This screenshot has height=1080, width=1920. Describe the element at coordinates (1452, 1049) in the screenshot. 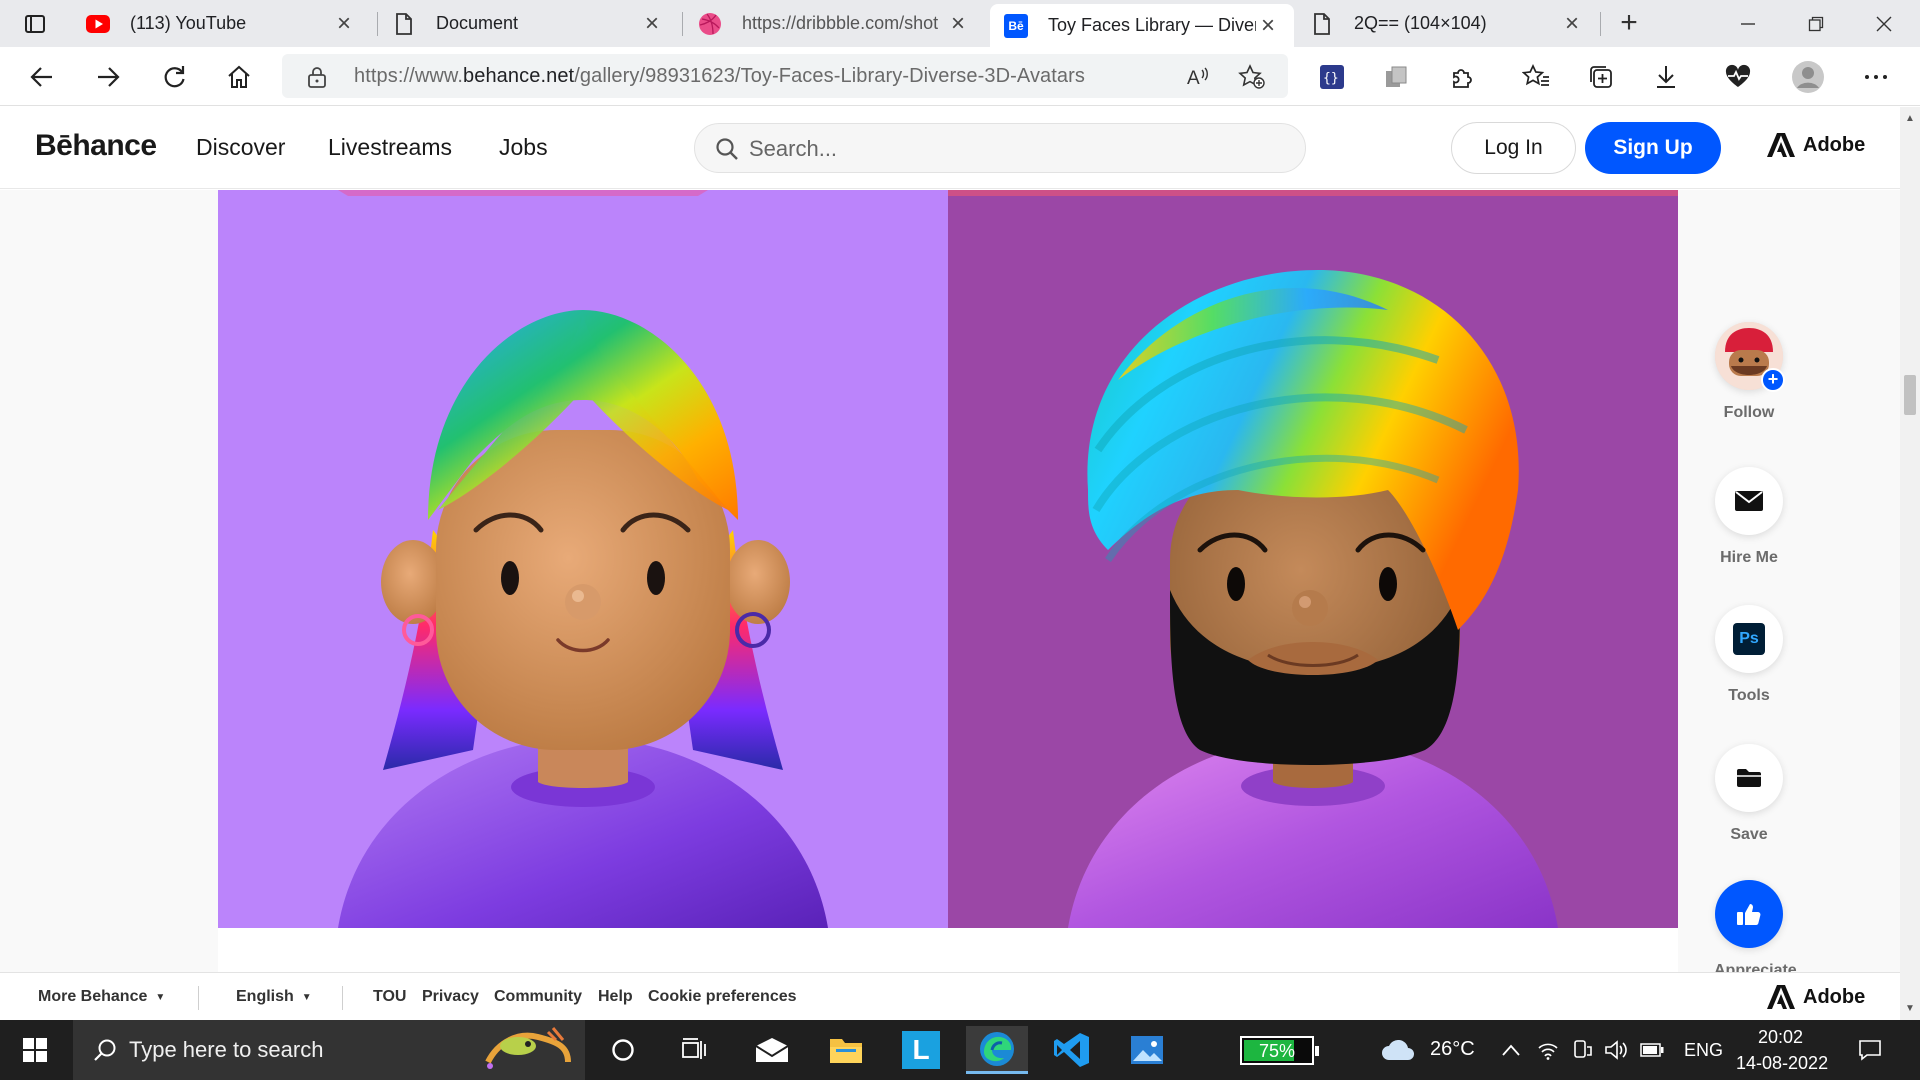

I see `weather-temperature: 26°C` at that location.